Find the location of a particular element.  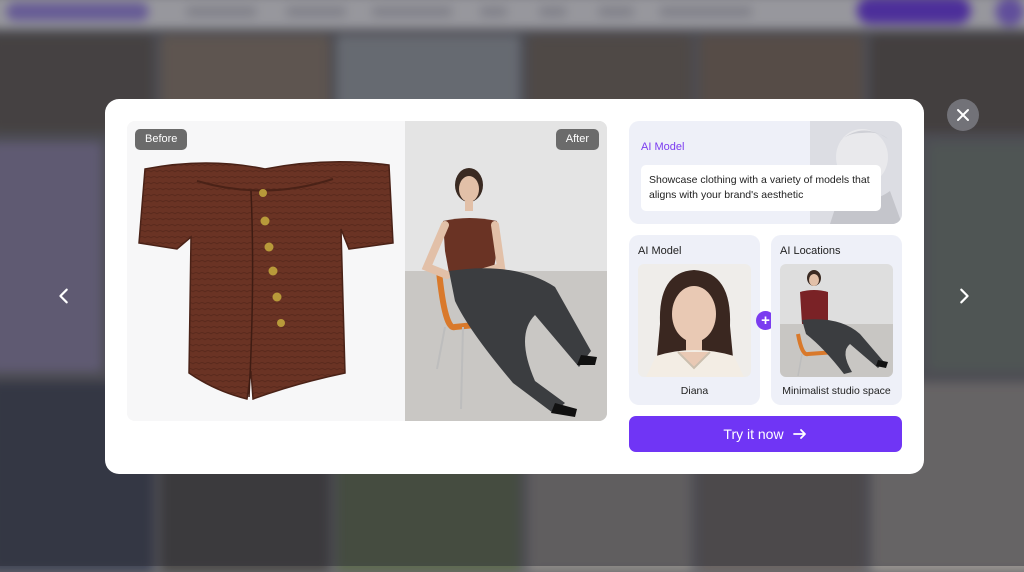

location-preview is located at coordinates (836, 320).